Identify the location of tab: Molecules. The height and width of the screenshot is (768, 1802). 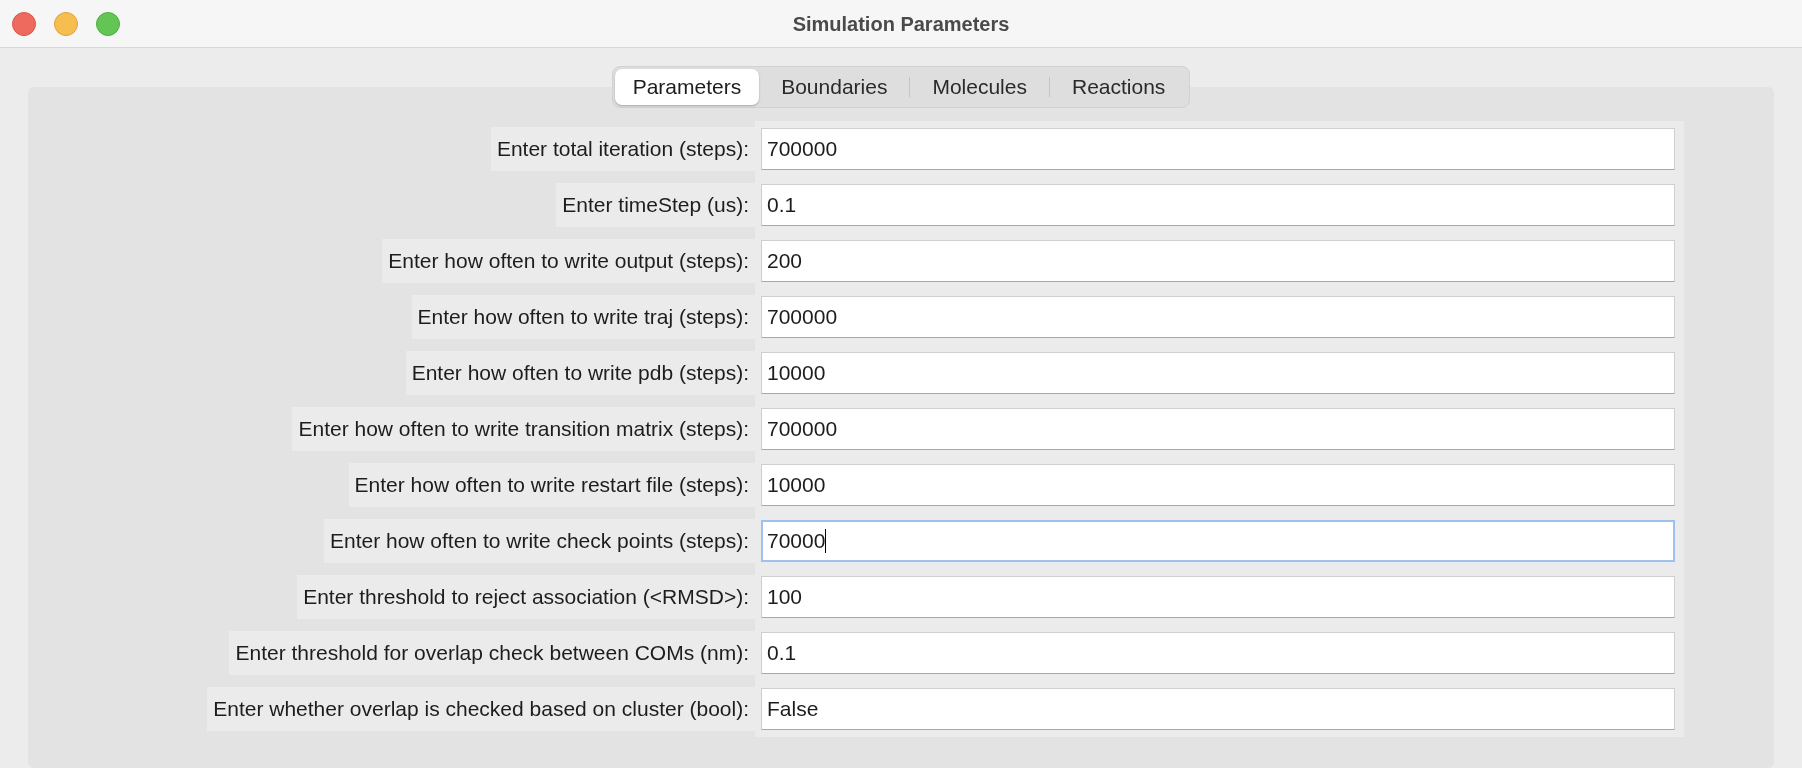
(979, 87).